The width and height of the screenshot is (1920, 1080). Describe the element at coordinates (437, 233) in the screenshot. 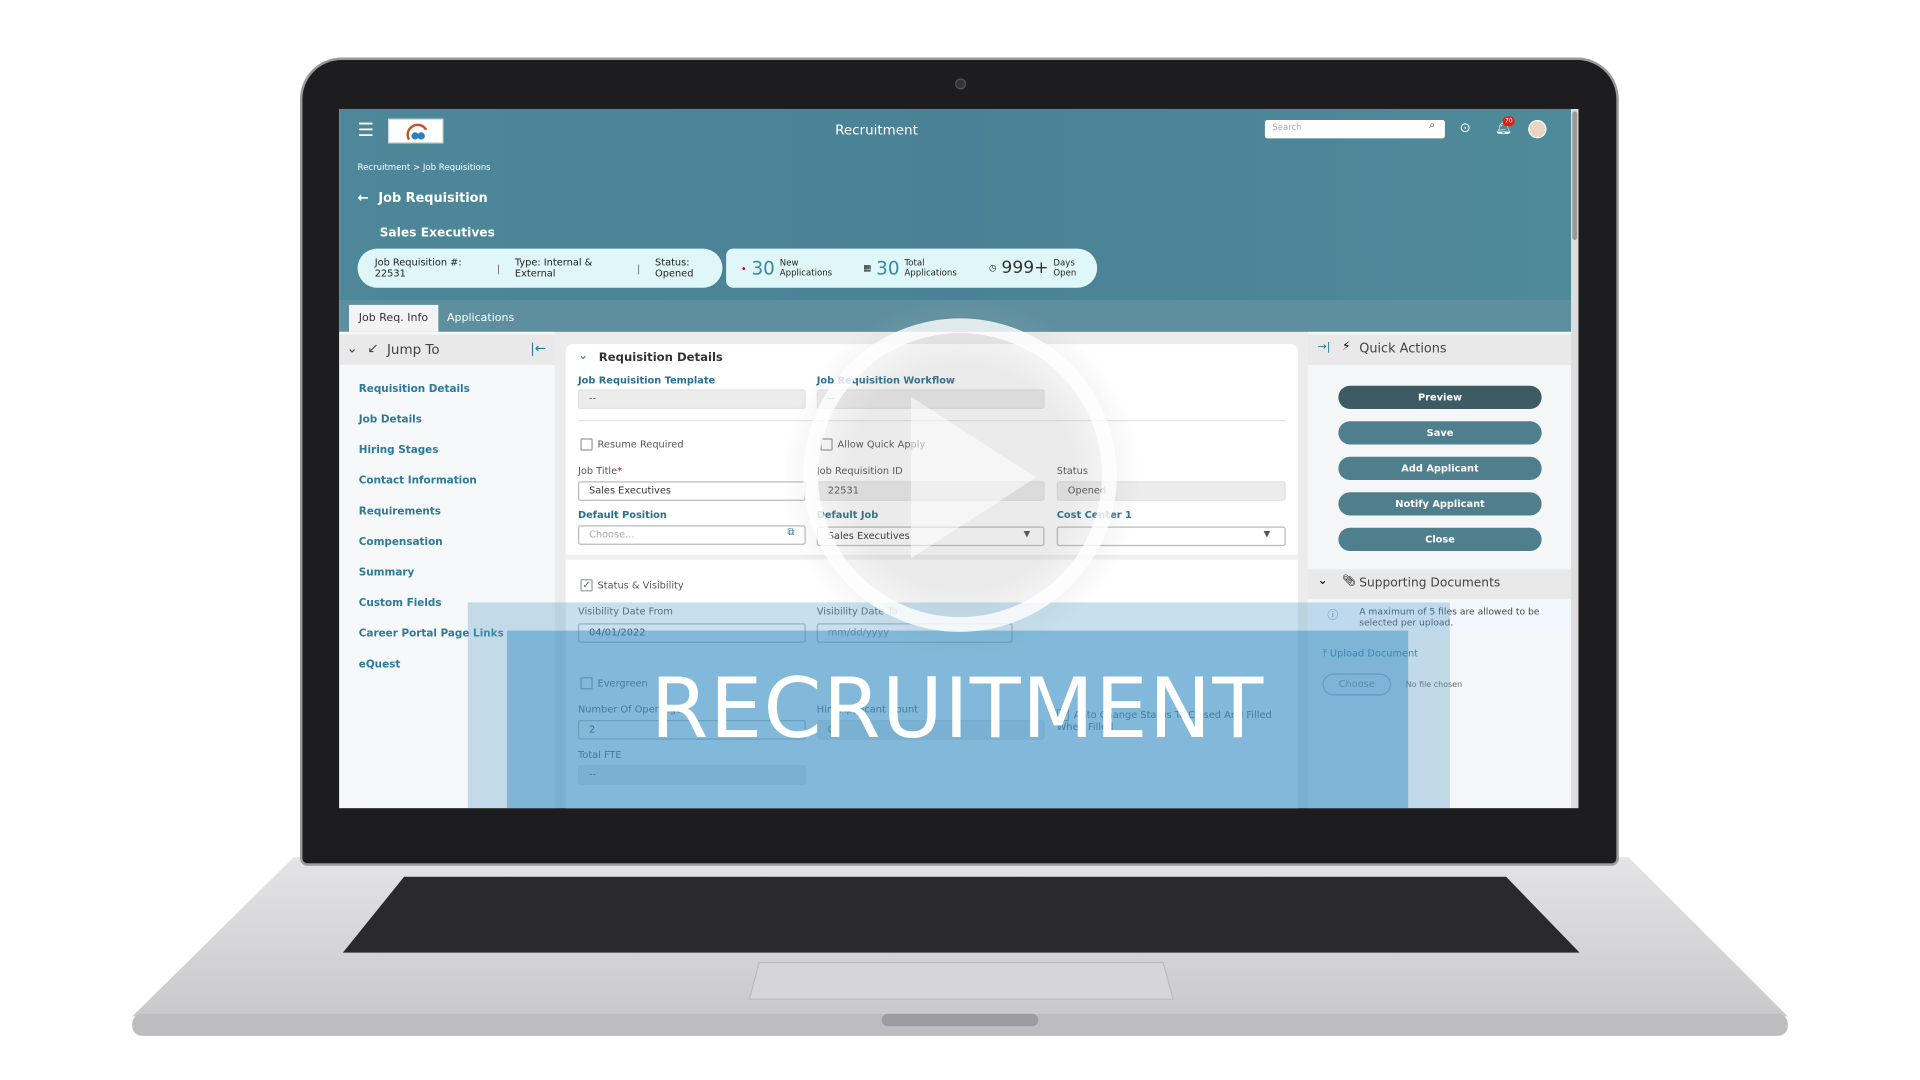

I see `job-name: Sales Executives` at that location.